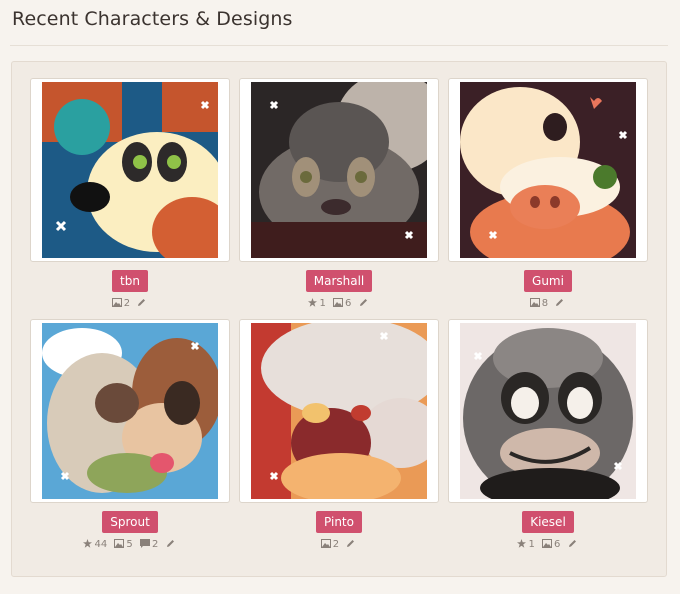 The height and width of the screenshot is (594, 680). I want to click on character-art-kiesel, so click(548, 411).